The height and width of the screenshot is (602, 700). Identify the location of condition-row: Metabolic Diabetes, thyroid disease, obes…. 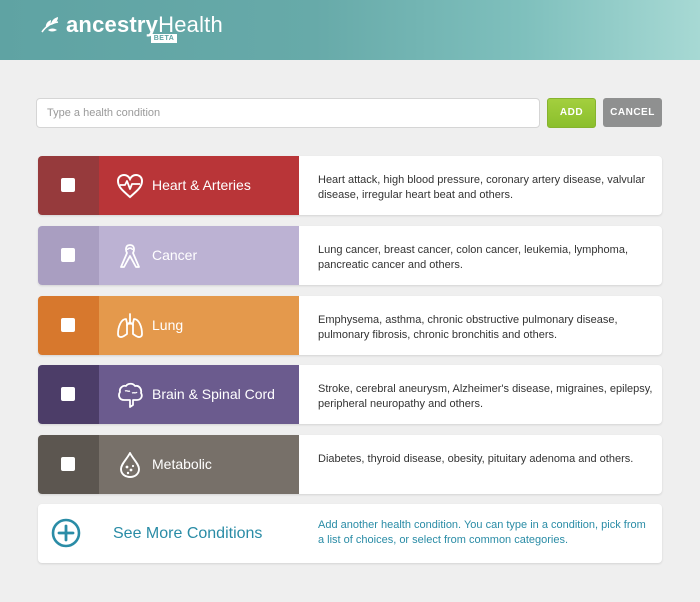
(350, 464).